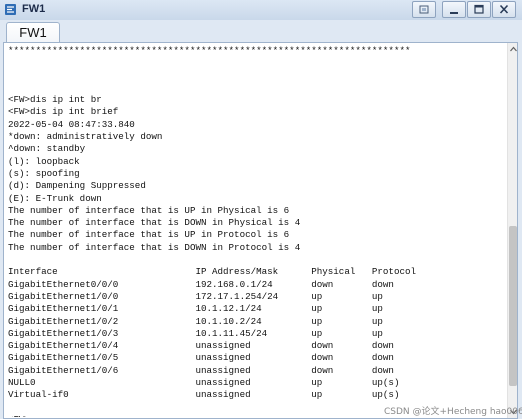 The width and height of the screenshot is (522, 419). I want to click on ensp-device-icon, so click(10, 9).